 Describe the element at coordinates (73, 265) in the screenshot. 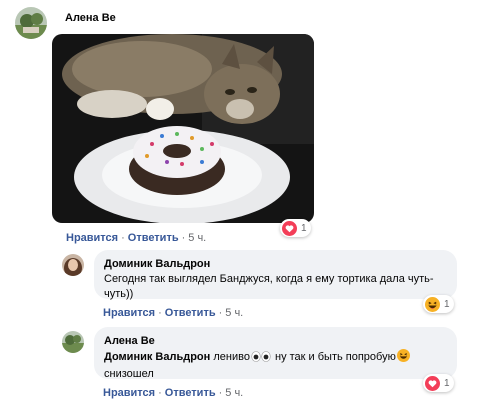

I see `avatar-dominik` at that location.